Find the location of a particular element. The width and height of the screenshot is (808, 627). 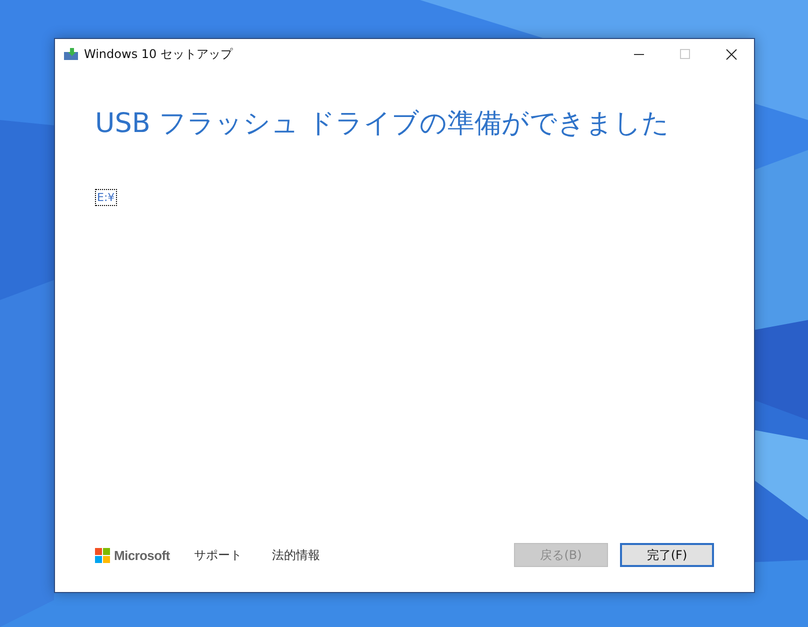

window-title: Windows 10 セットアップ is located at coordinates (158, 54).